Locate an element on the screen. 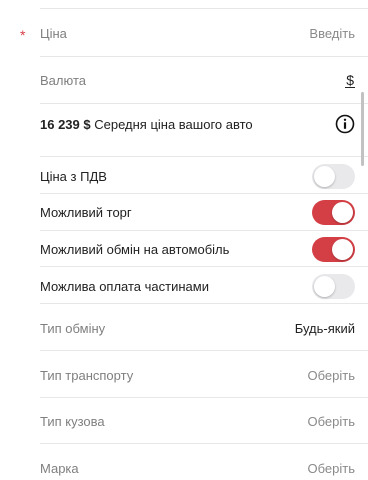 The height and width of the screenshot is (480, 368). car-exchange-toggle is located at coordinates (333, 249).